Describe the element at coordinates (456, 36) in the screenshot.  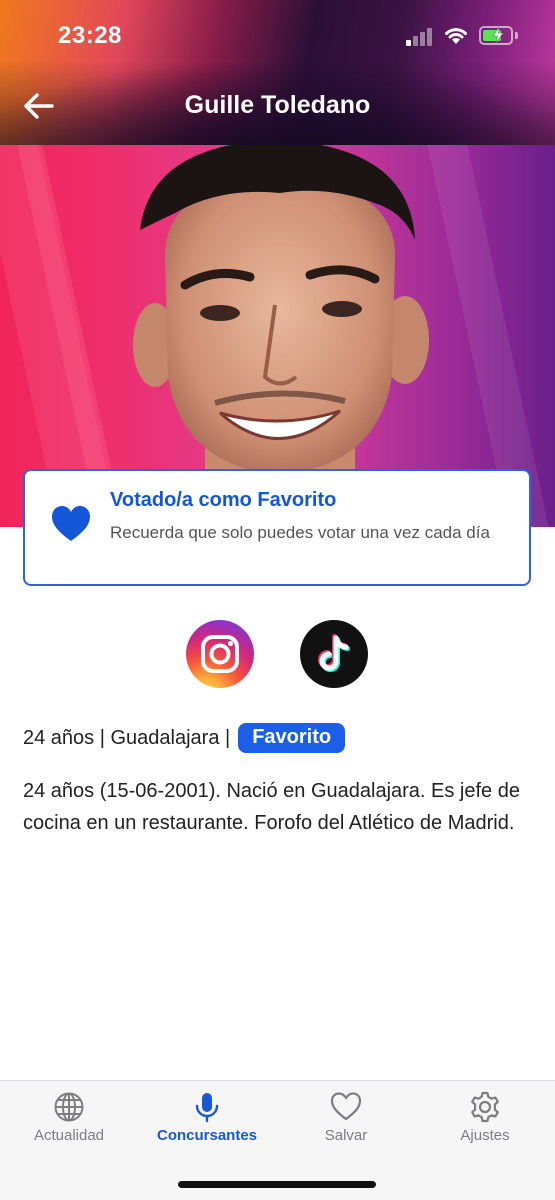
I see `wifi-icon` at that location.